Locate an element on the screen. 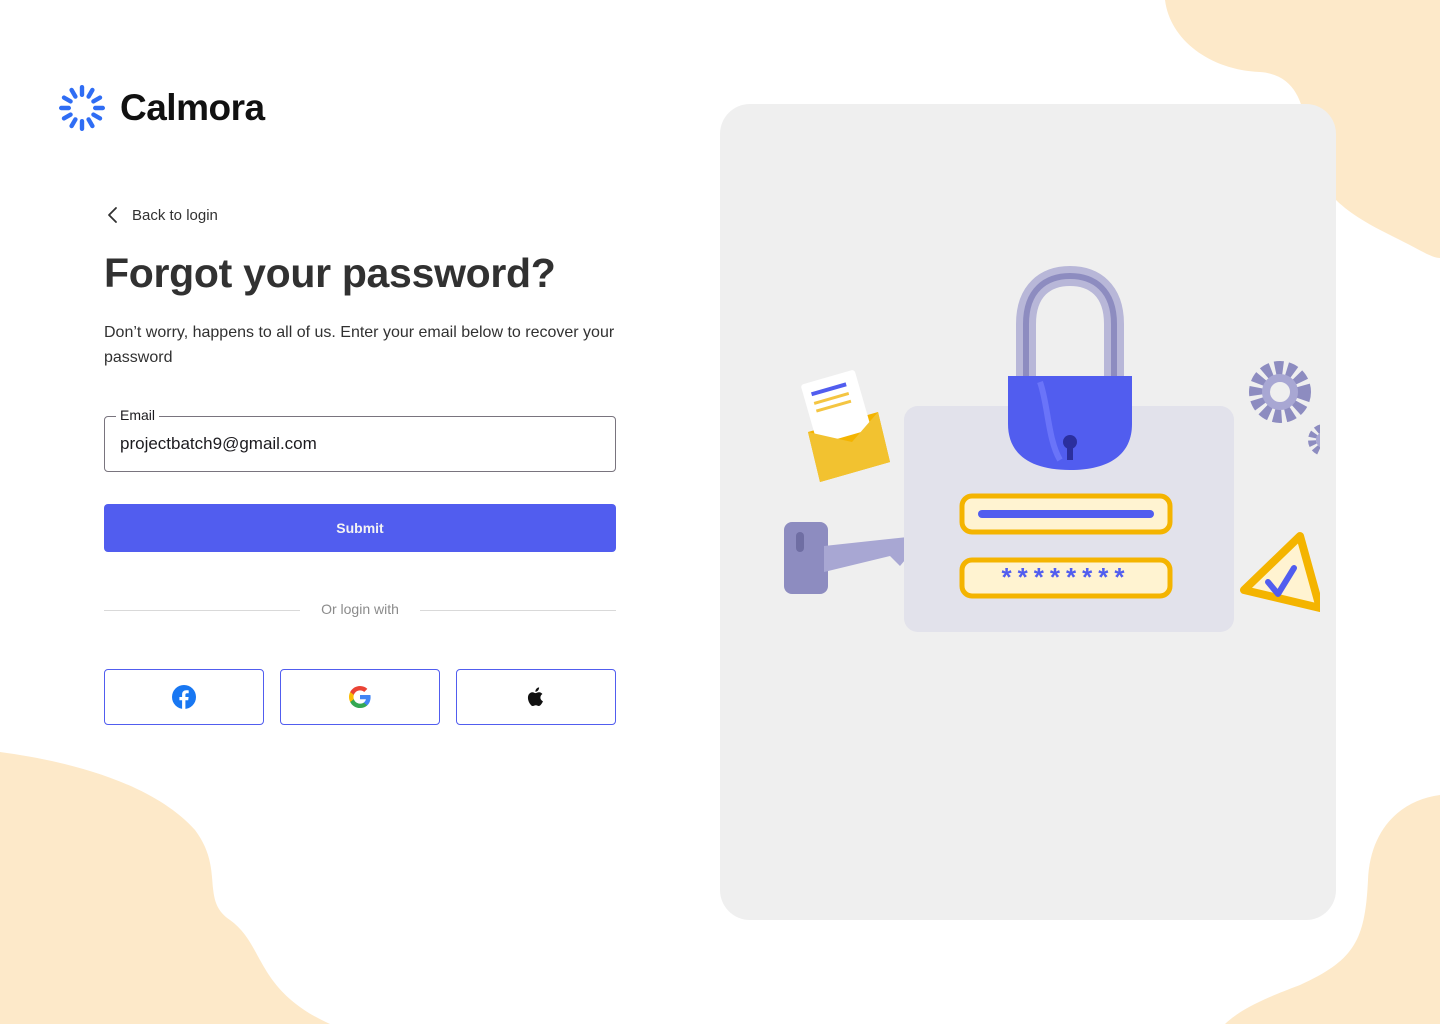 This screenshot has width=1440, height=1024. facebook-login-button is located at coordinates (184, 697).